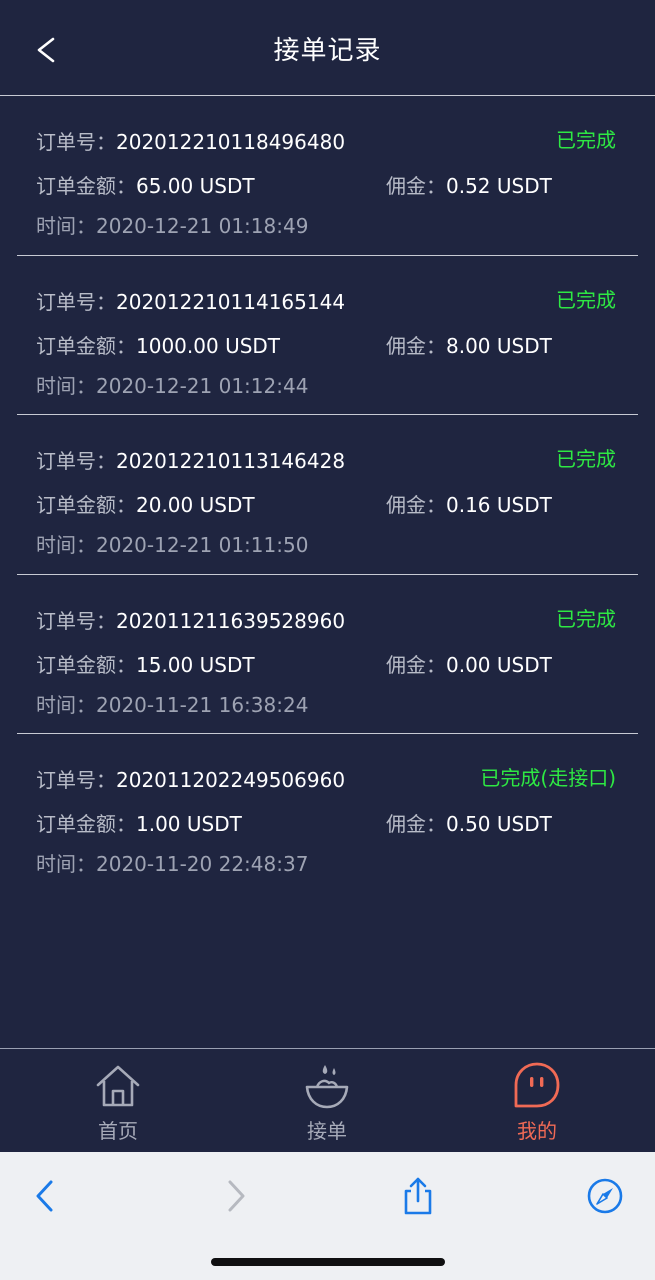 This screenshot has height=1280, width=655. What do you see at coordinates (537, 1131) in the screenshot?
I see `tab-mine-label: 我的` at bounding box center [537, 1131].